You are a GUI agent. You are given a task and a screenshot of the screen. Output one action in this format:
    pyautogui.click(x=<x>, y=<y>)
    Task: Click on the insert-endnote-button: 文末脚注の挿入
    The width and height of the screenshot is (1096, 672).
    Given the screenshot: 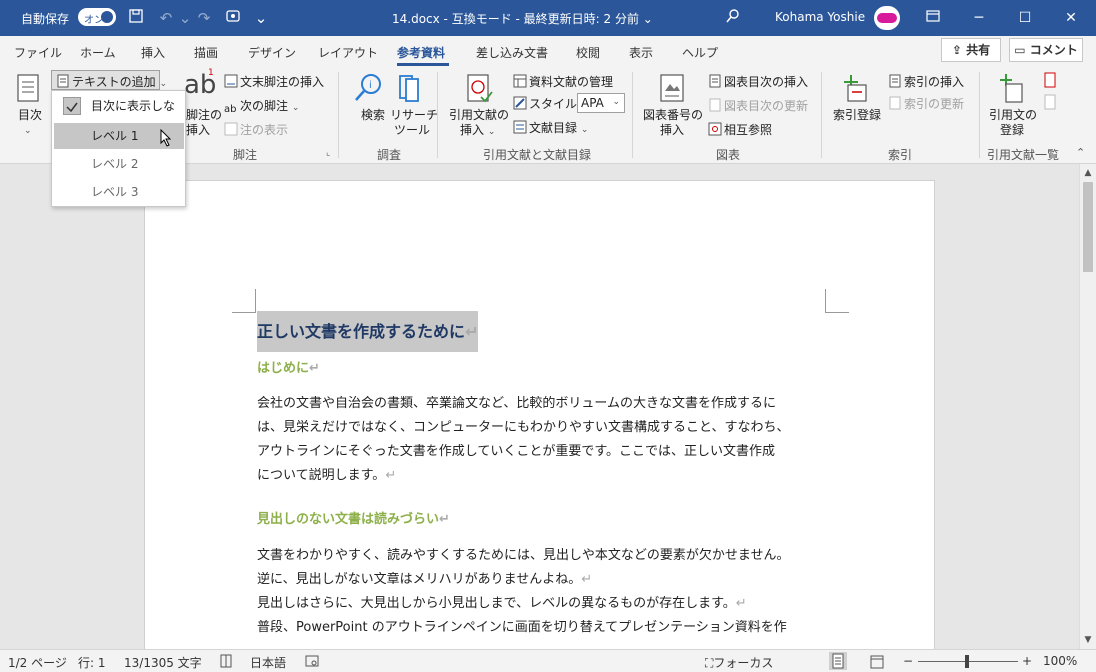 What is the action you would take?
    pyautogui.click(x=274, y=81)
    